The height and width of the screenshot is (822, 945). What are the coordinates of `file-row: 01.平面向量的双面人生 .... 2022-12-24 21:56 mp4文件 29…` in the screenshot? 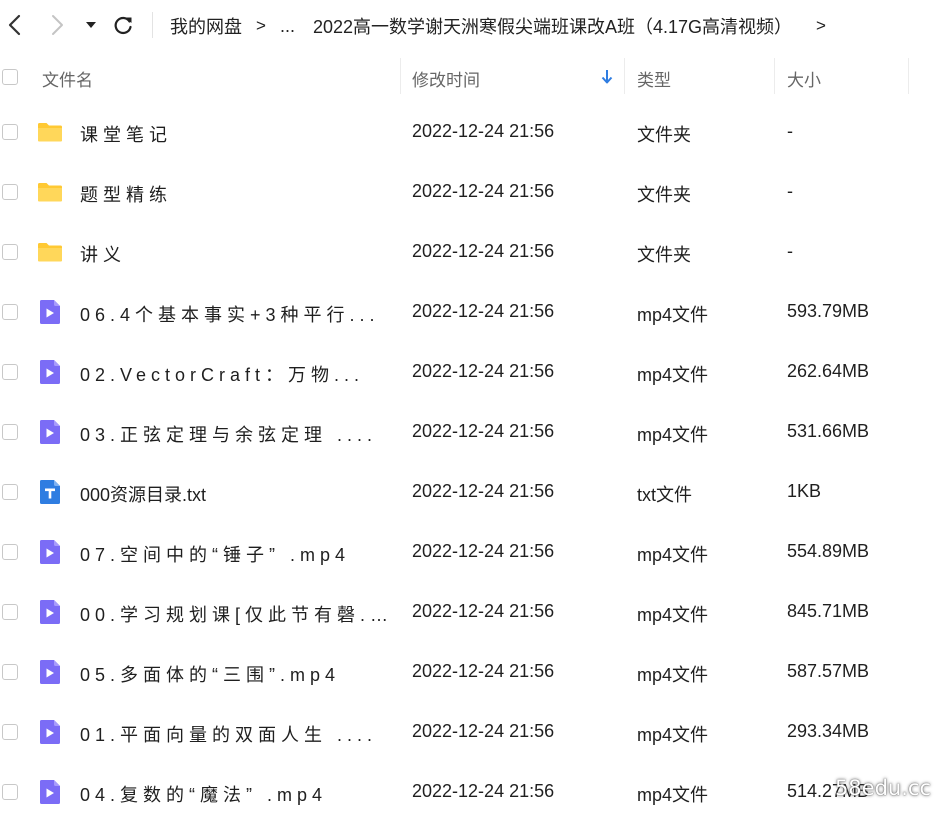 It's located at (472, 732).